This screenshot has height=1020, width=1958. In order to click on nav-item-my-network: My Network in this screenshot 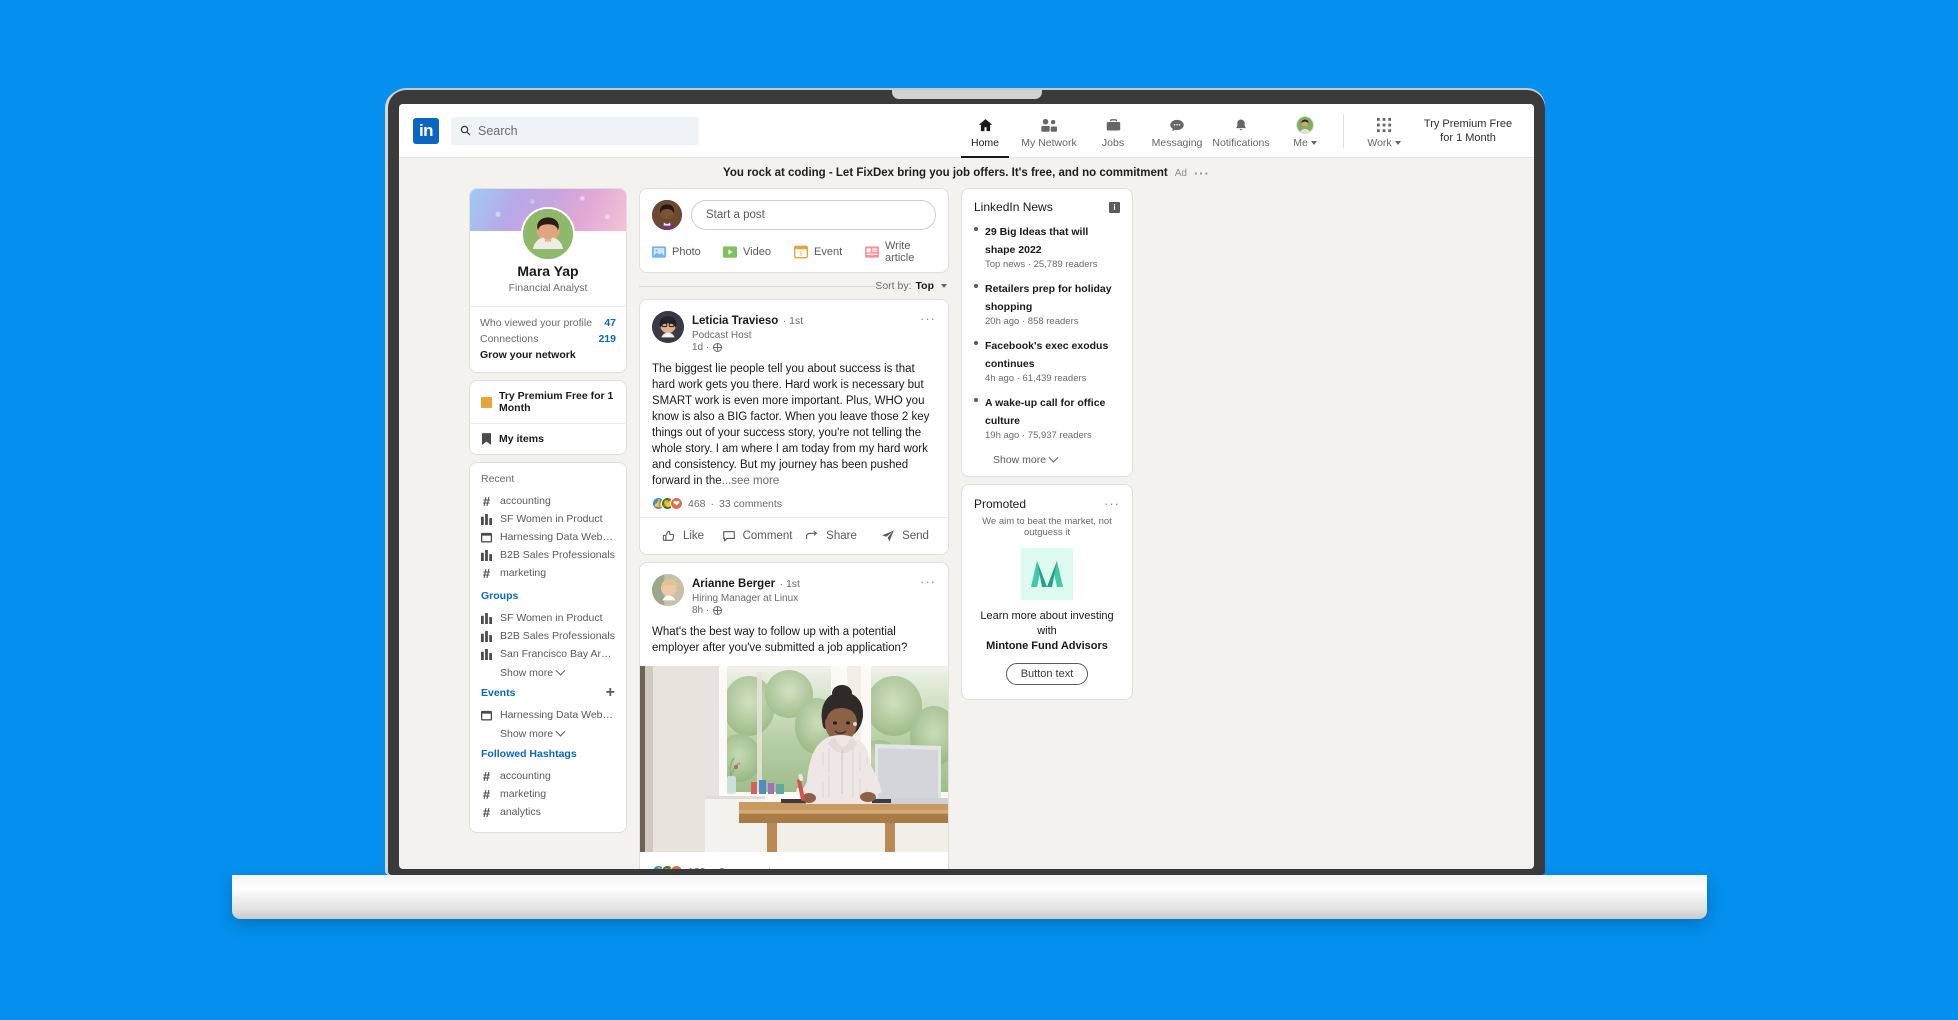, I will do `click(1049, 131)`.